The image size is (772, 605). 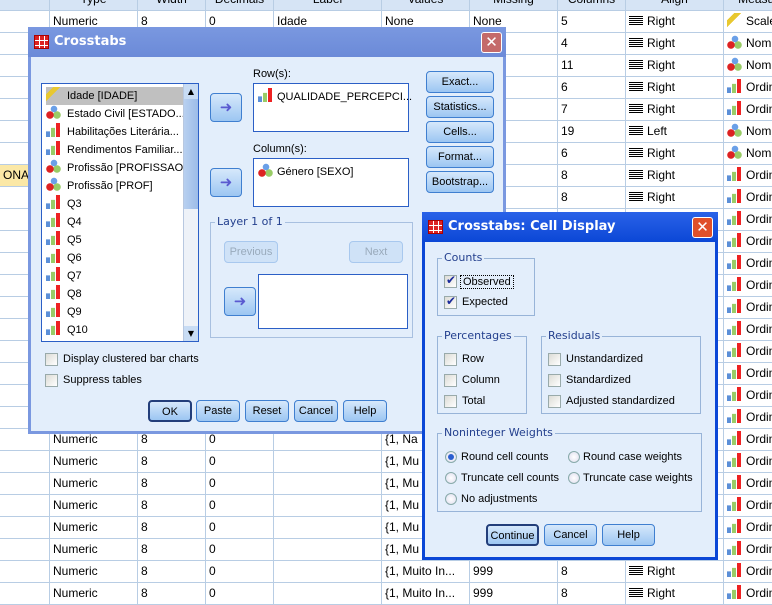 I want to click on column-header-missing: Missing, so click(x=514, y=5).